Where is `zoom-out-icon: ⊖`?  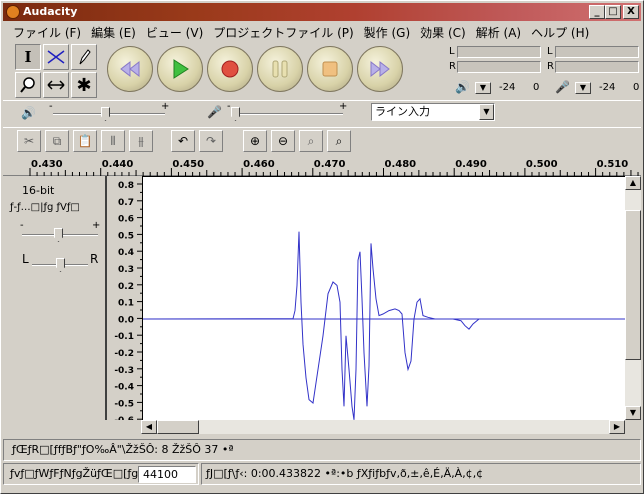
zoom-out-icon: ⊖ is located at coordinates (283, 141).